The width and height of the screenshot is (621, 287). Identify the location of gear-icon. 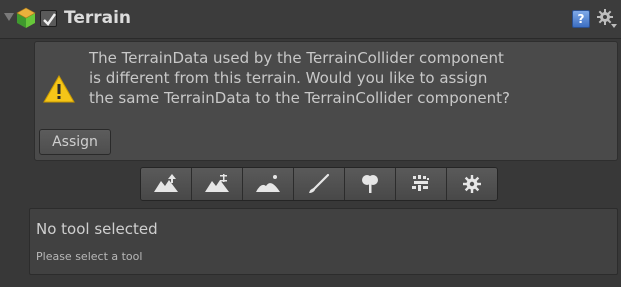
(607, 19).